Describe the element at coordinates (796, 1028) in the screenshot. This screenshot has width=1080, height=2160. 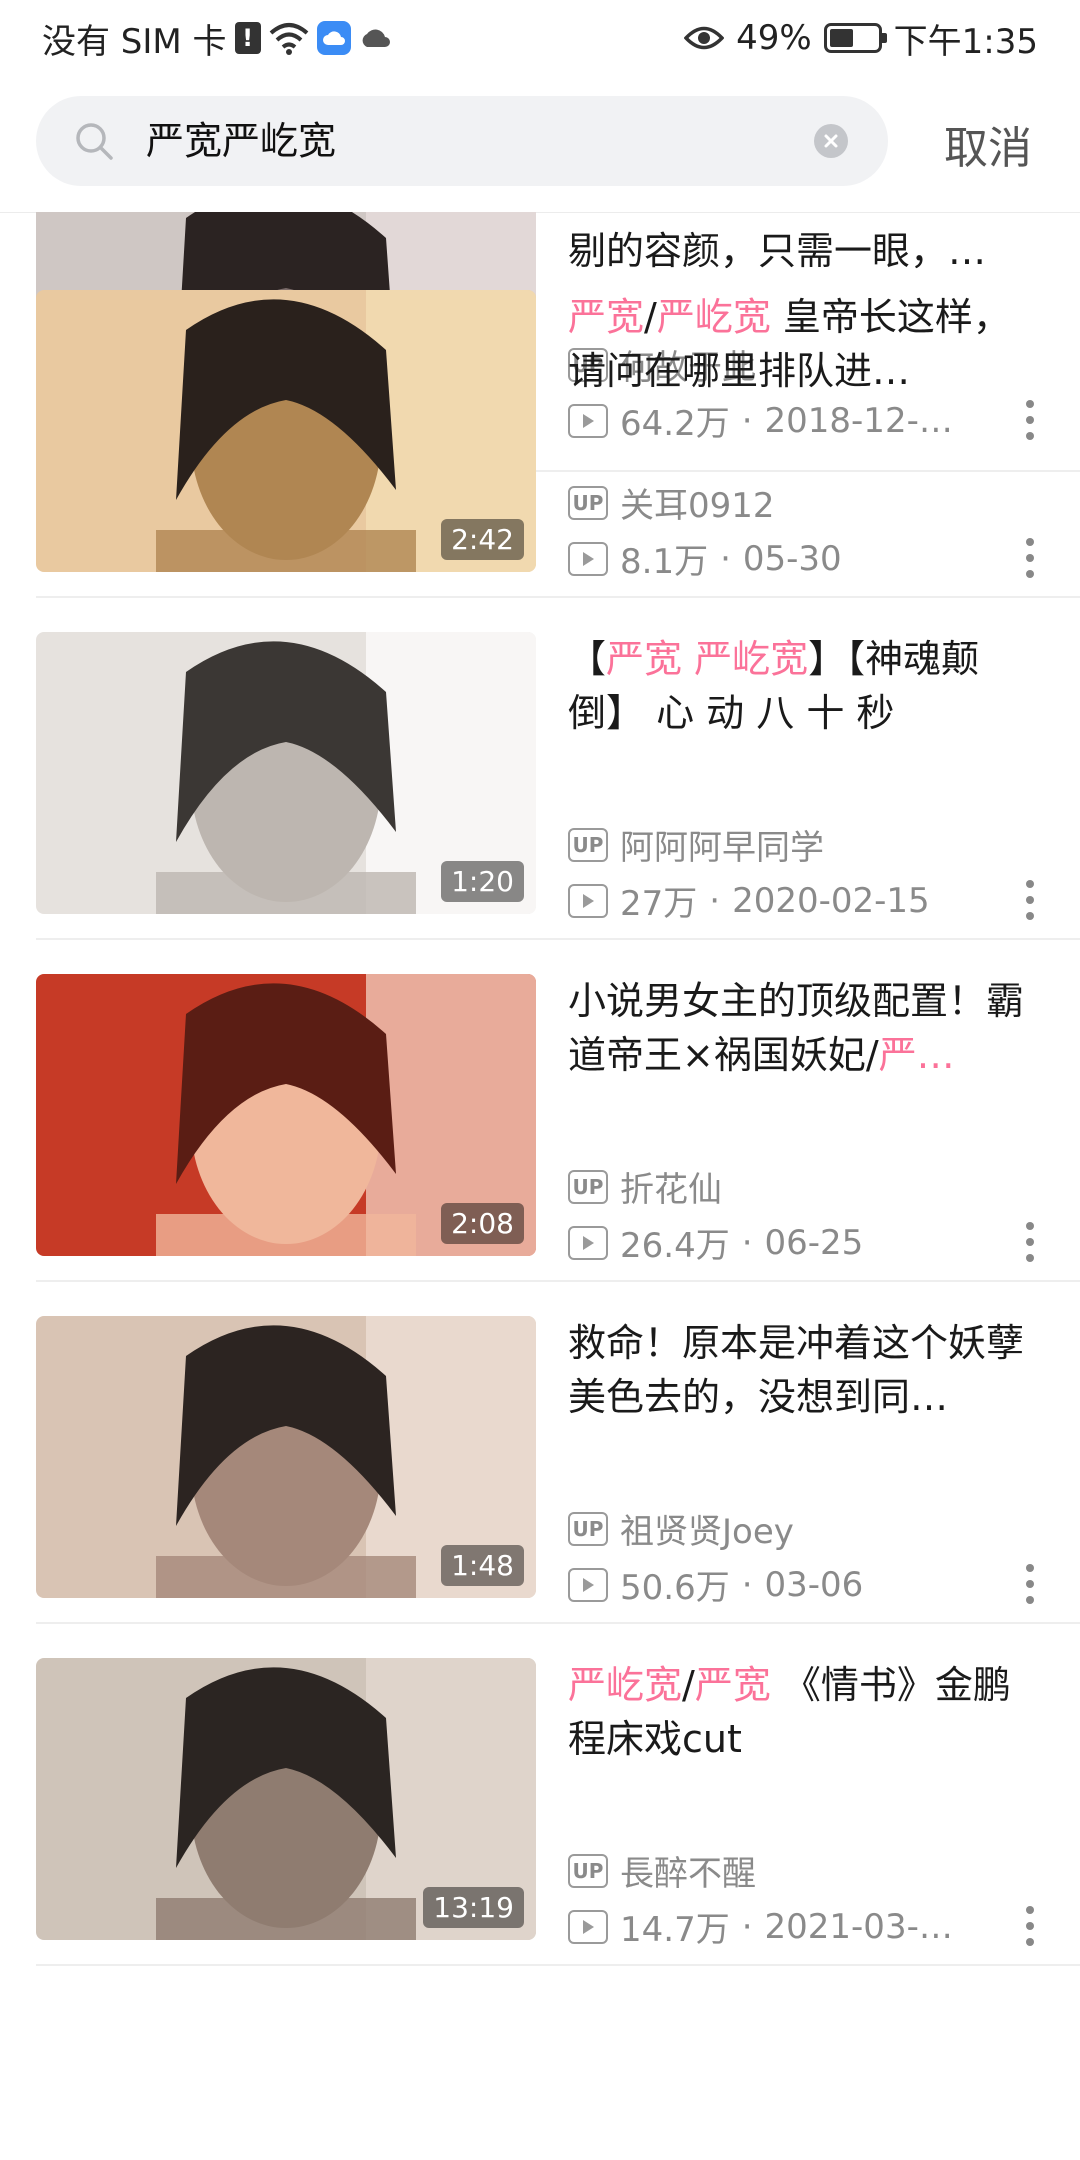
I see `title-text: 小说男女主的顶级配置！霸道帝王×祸国妖妃/` at that location.